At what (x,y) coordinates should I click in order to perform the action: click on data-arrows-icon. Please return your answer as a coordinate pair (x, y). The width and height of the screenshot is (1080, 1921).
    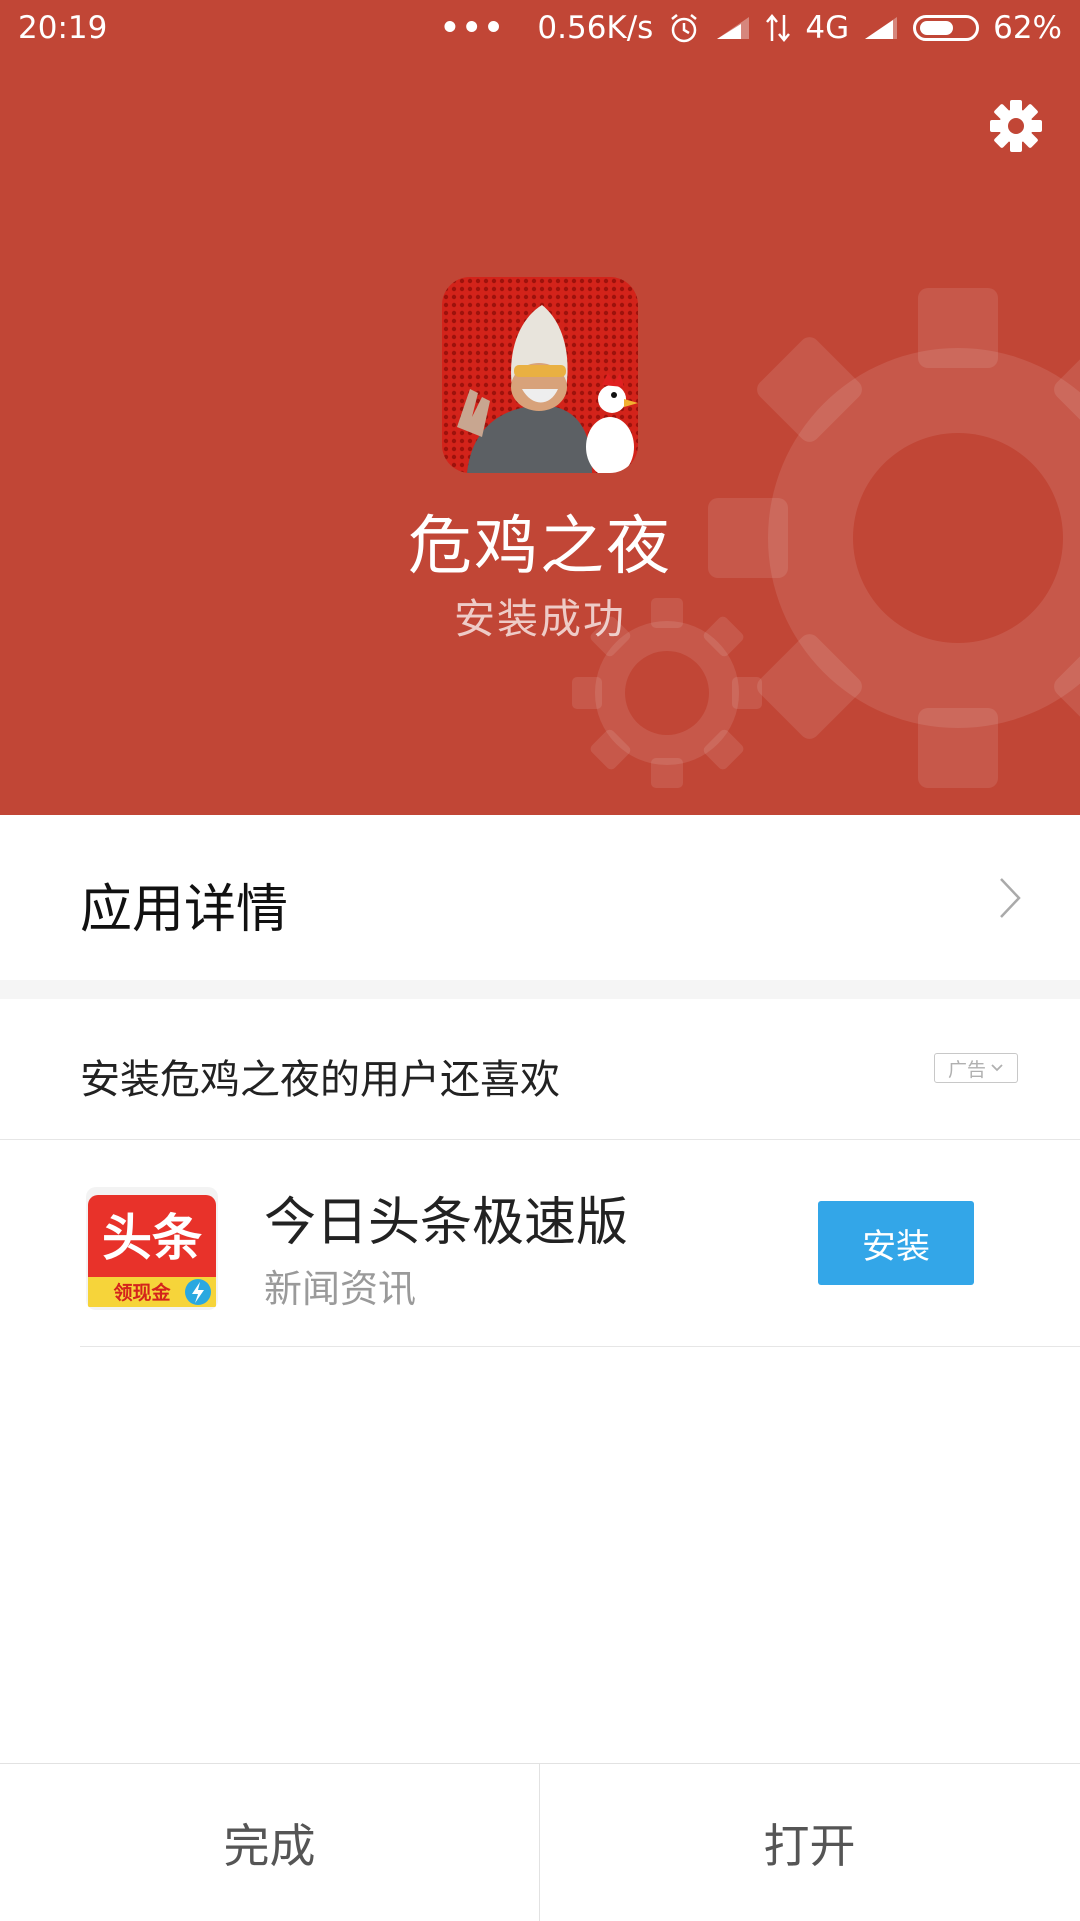
    Looking at the image, I should click on (778, 28).